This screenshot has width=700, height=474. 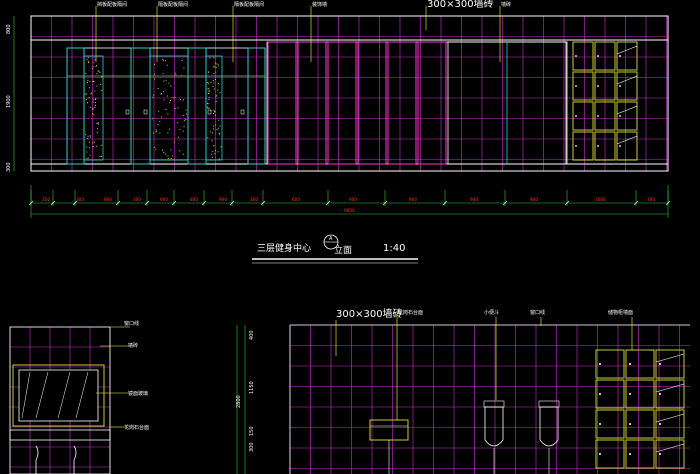 What do you see at coordinates (37, 459) in the screenshot?
I see `vanity-leg` at bounding box center [37, 459].